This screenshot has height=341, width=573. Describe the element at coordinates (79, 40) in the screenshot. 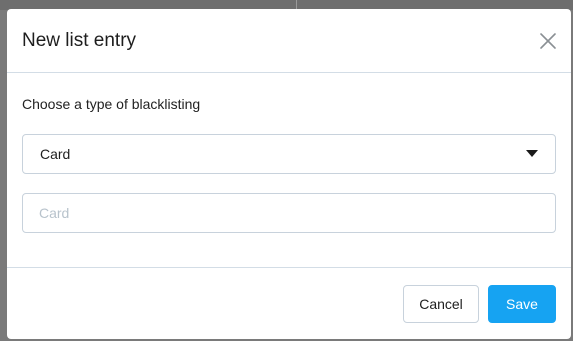

I see `modal-title: New list entry` at that location.